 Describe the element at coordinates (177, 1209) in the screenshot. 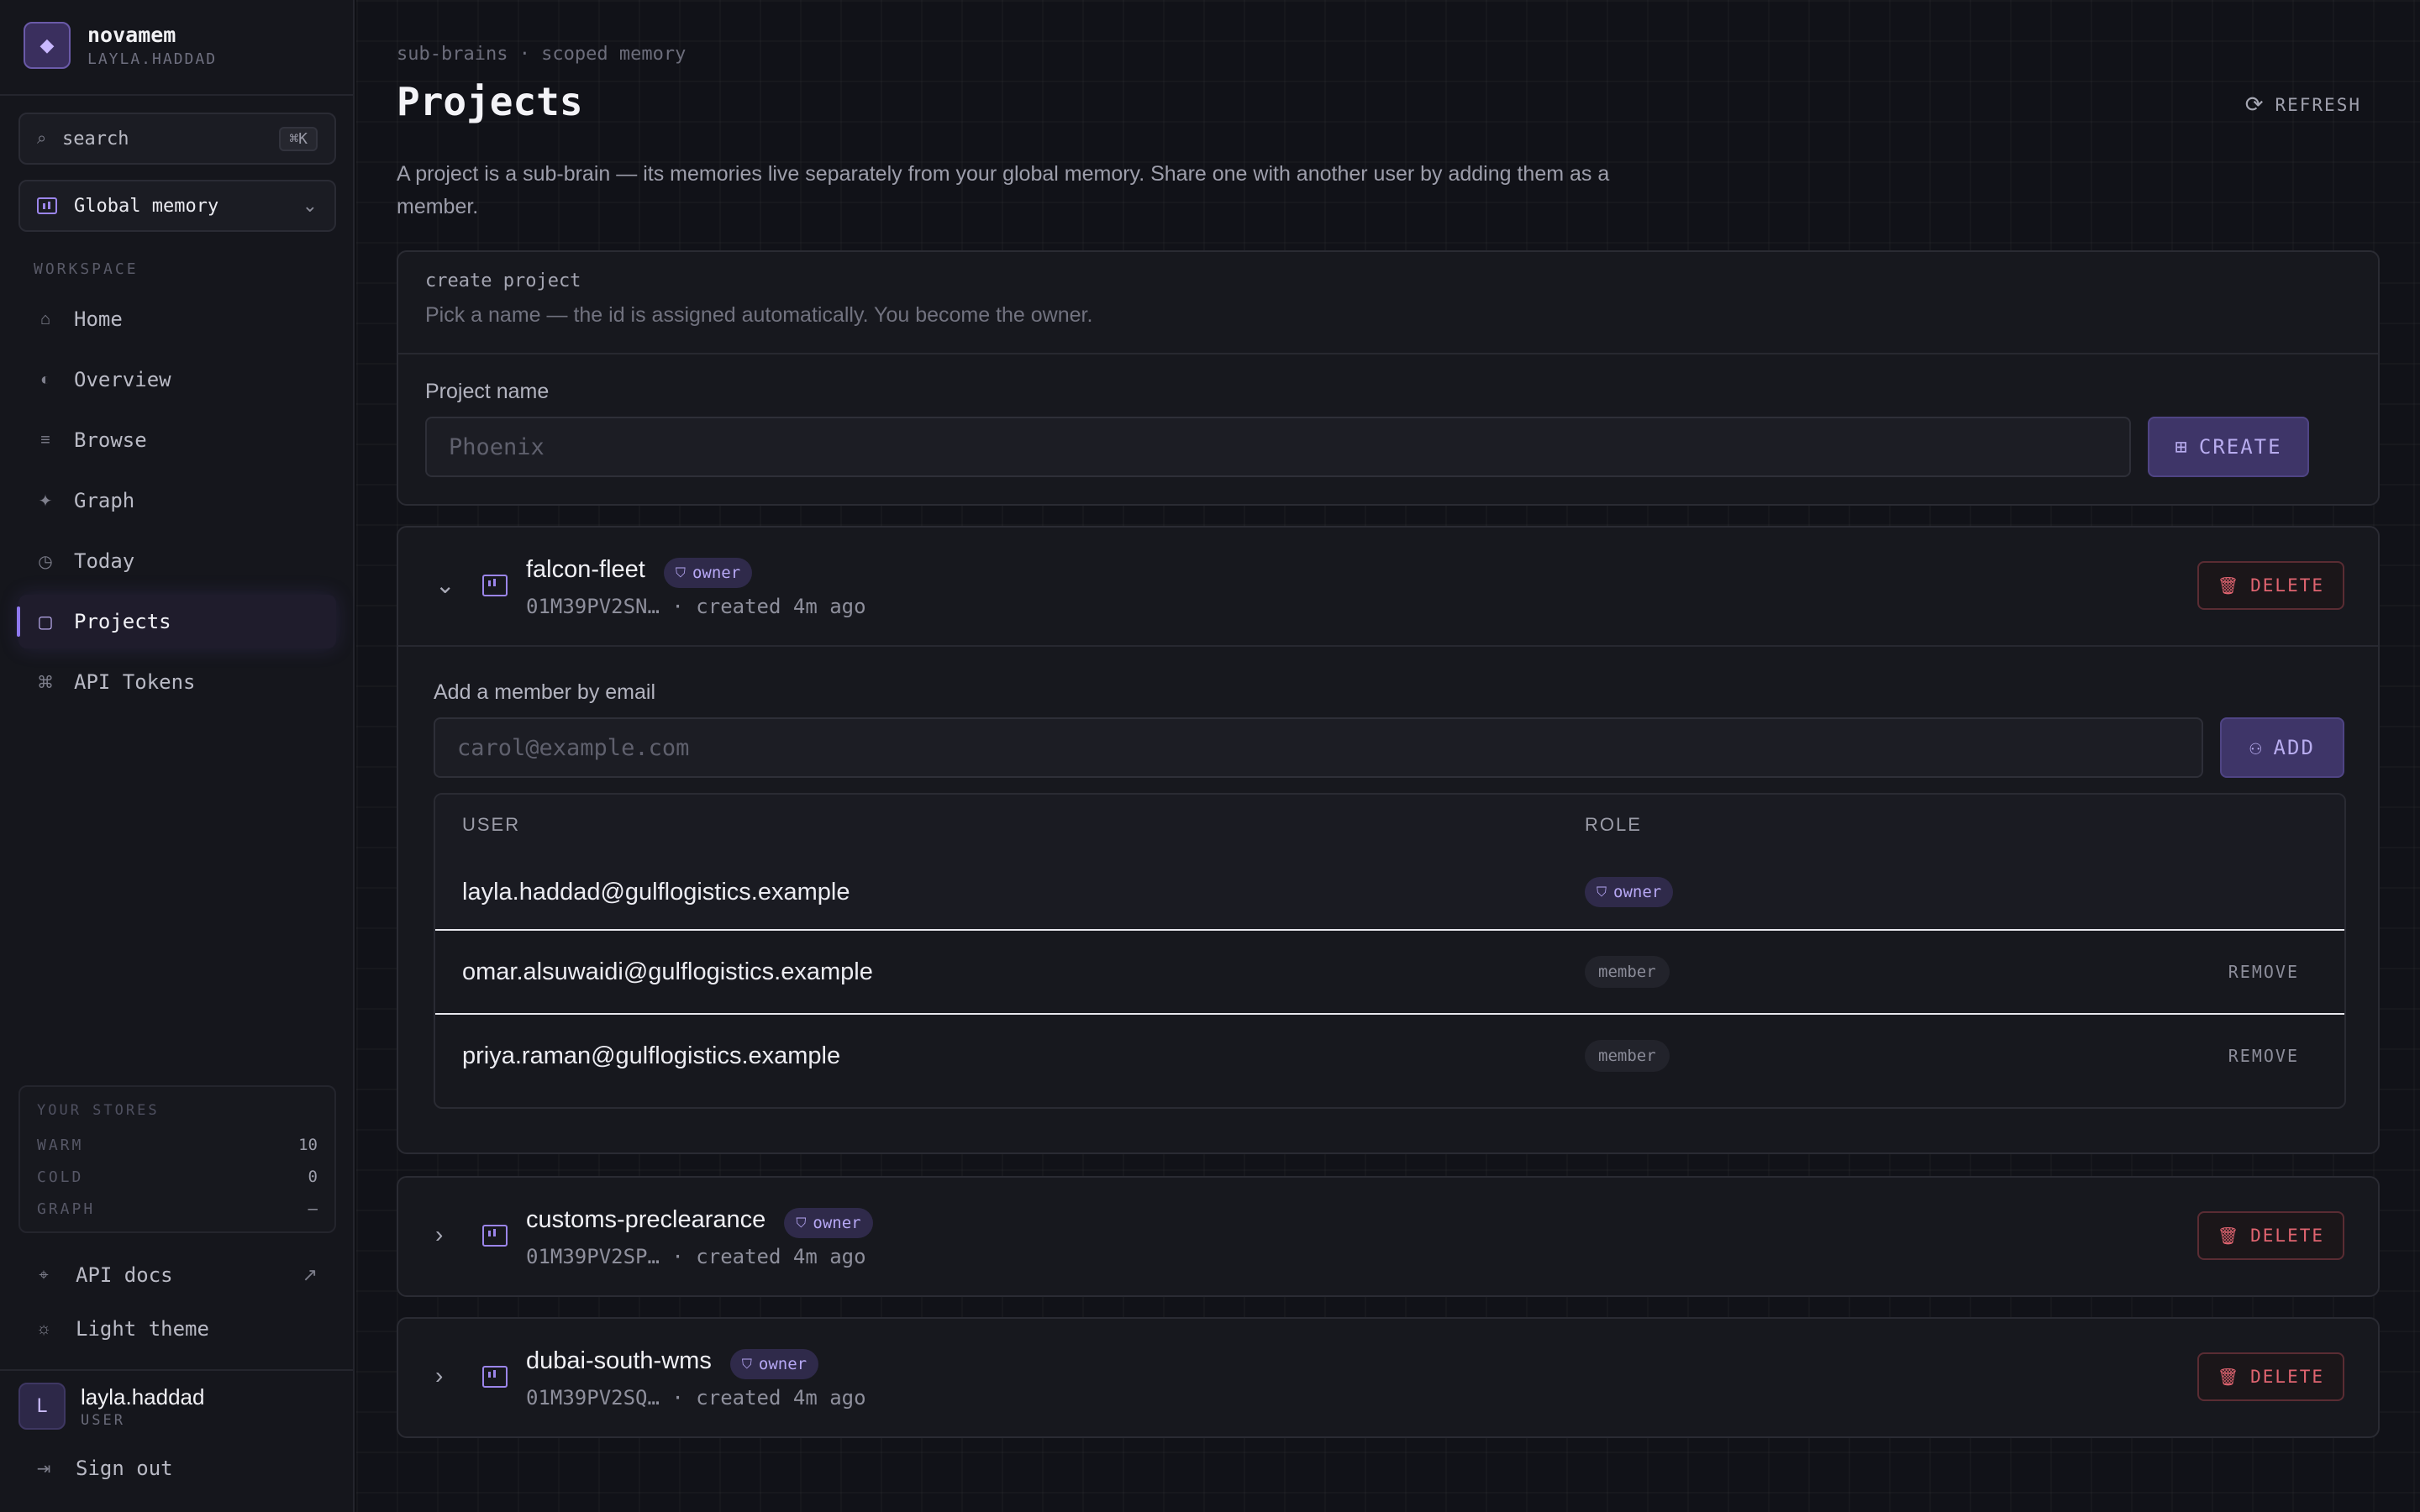

I see `store-row-graph: GRAPH —` at that location.